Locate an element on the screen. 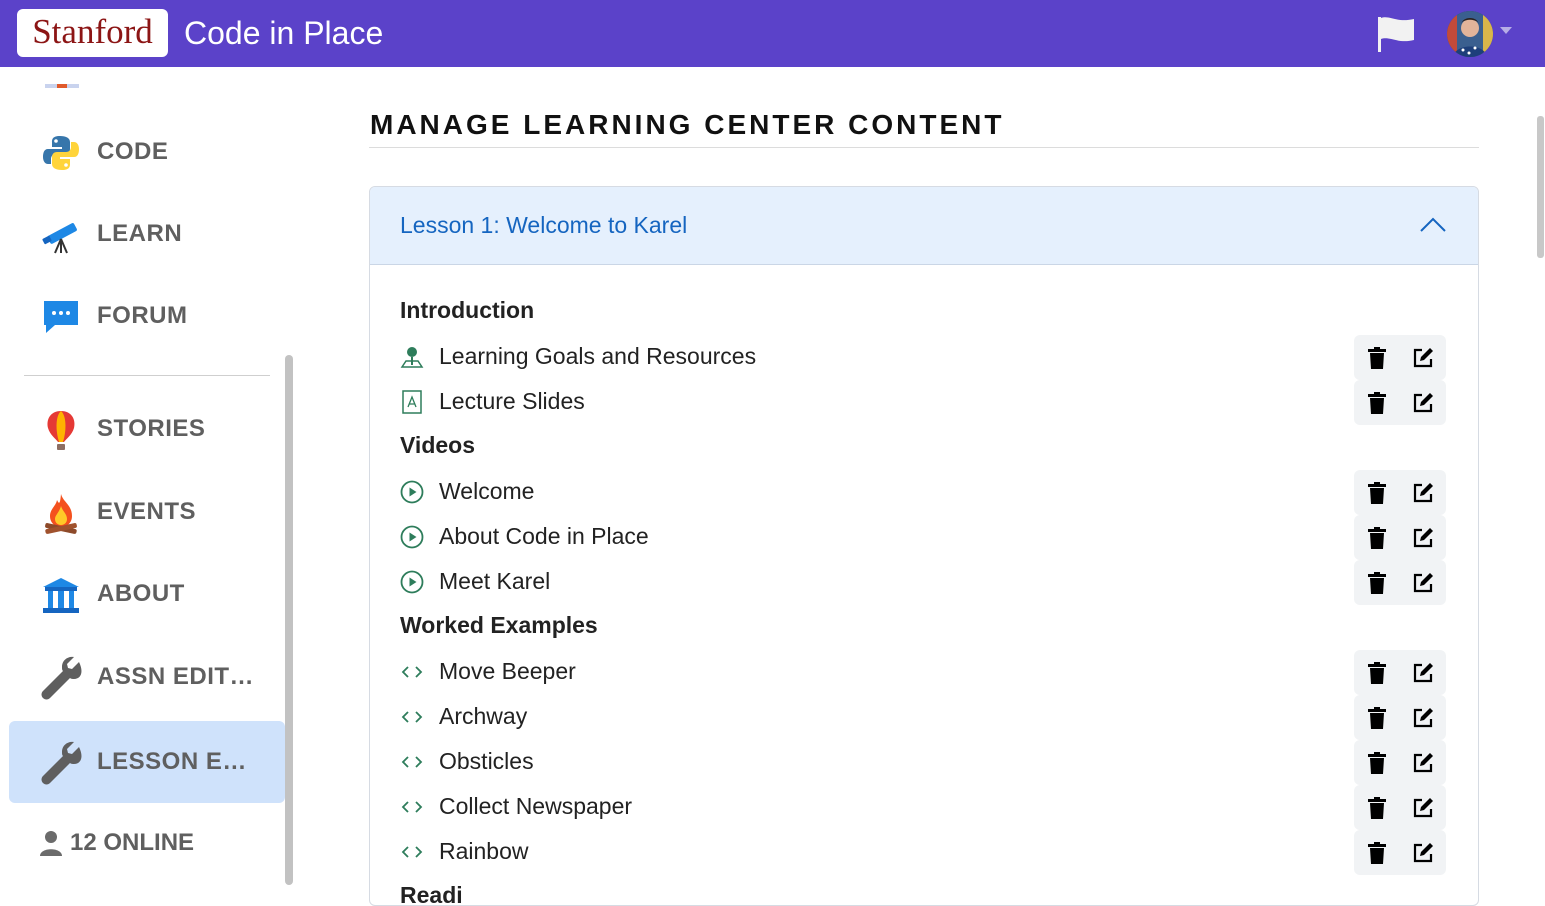 Image resolution: width=1545 pixels, height=906 pixels. sidebar-item-label: LEARN is located at coordinates (140, 233).